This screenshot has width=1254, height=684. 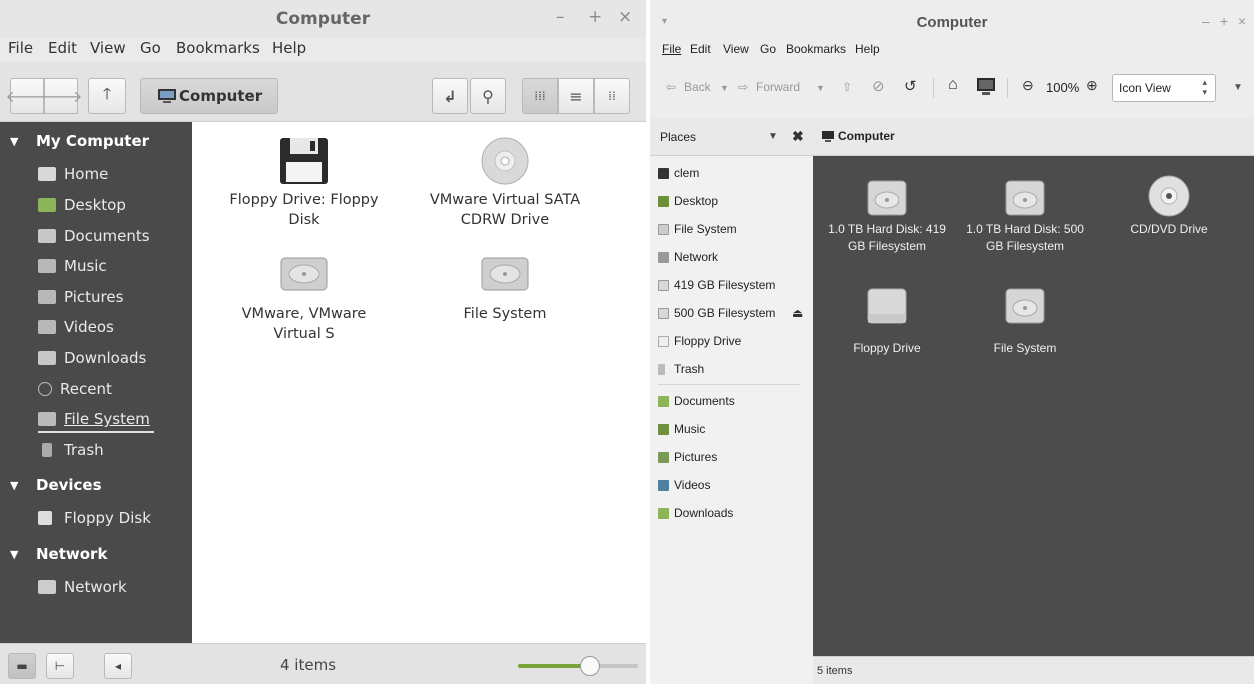 What do you see at coordinates (933, 88) in the screenshot?
I see `toolbar-separator` at bounding box center [933, 88].